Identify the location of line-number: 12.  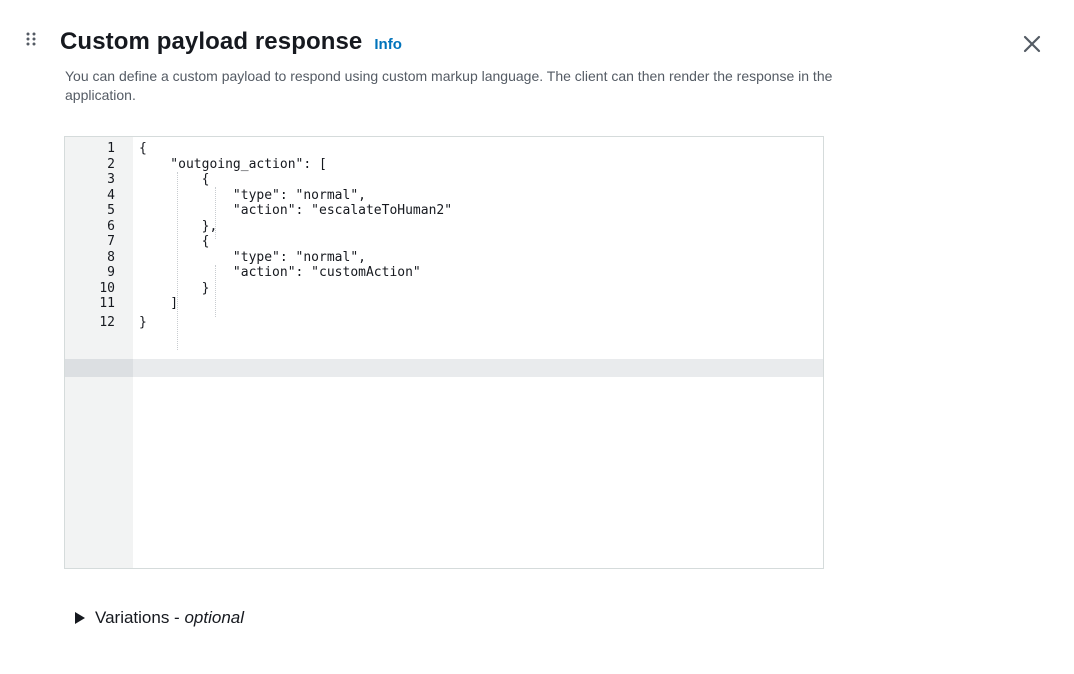
(107, 322).